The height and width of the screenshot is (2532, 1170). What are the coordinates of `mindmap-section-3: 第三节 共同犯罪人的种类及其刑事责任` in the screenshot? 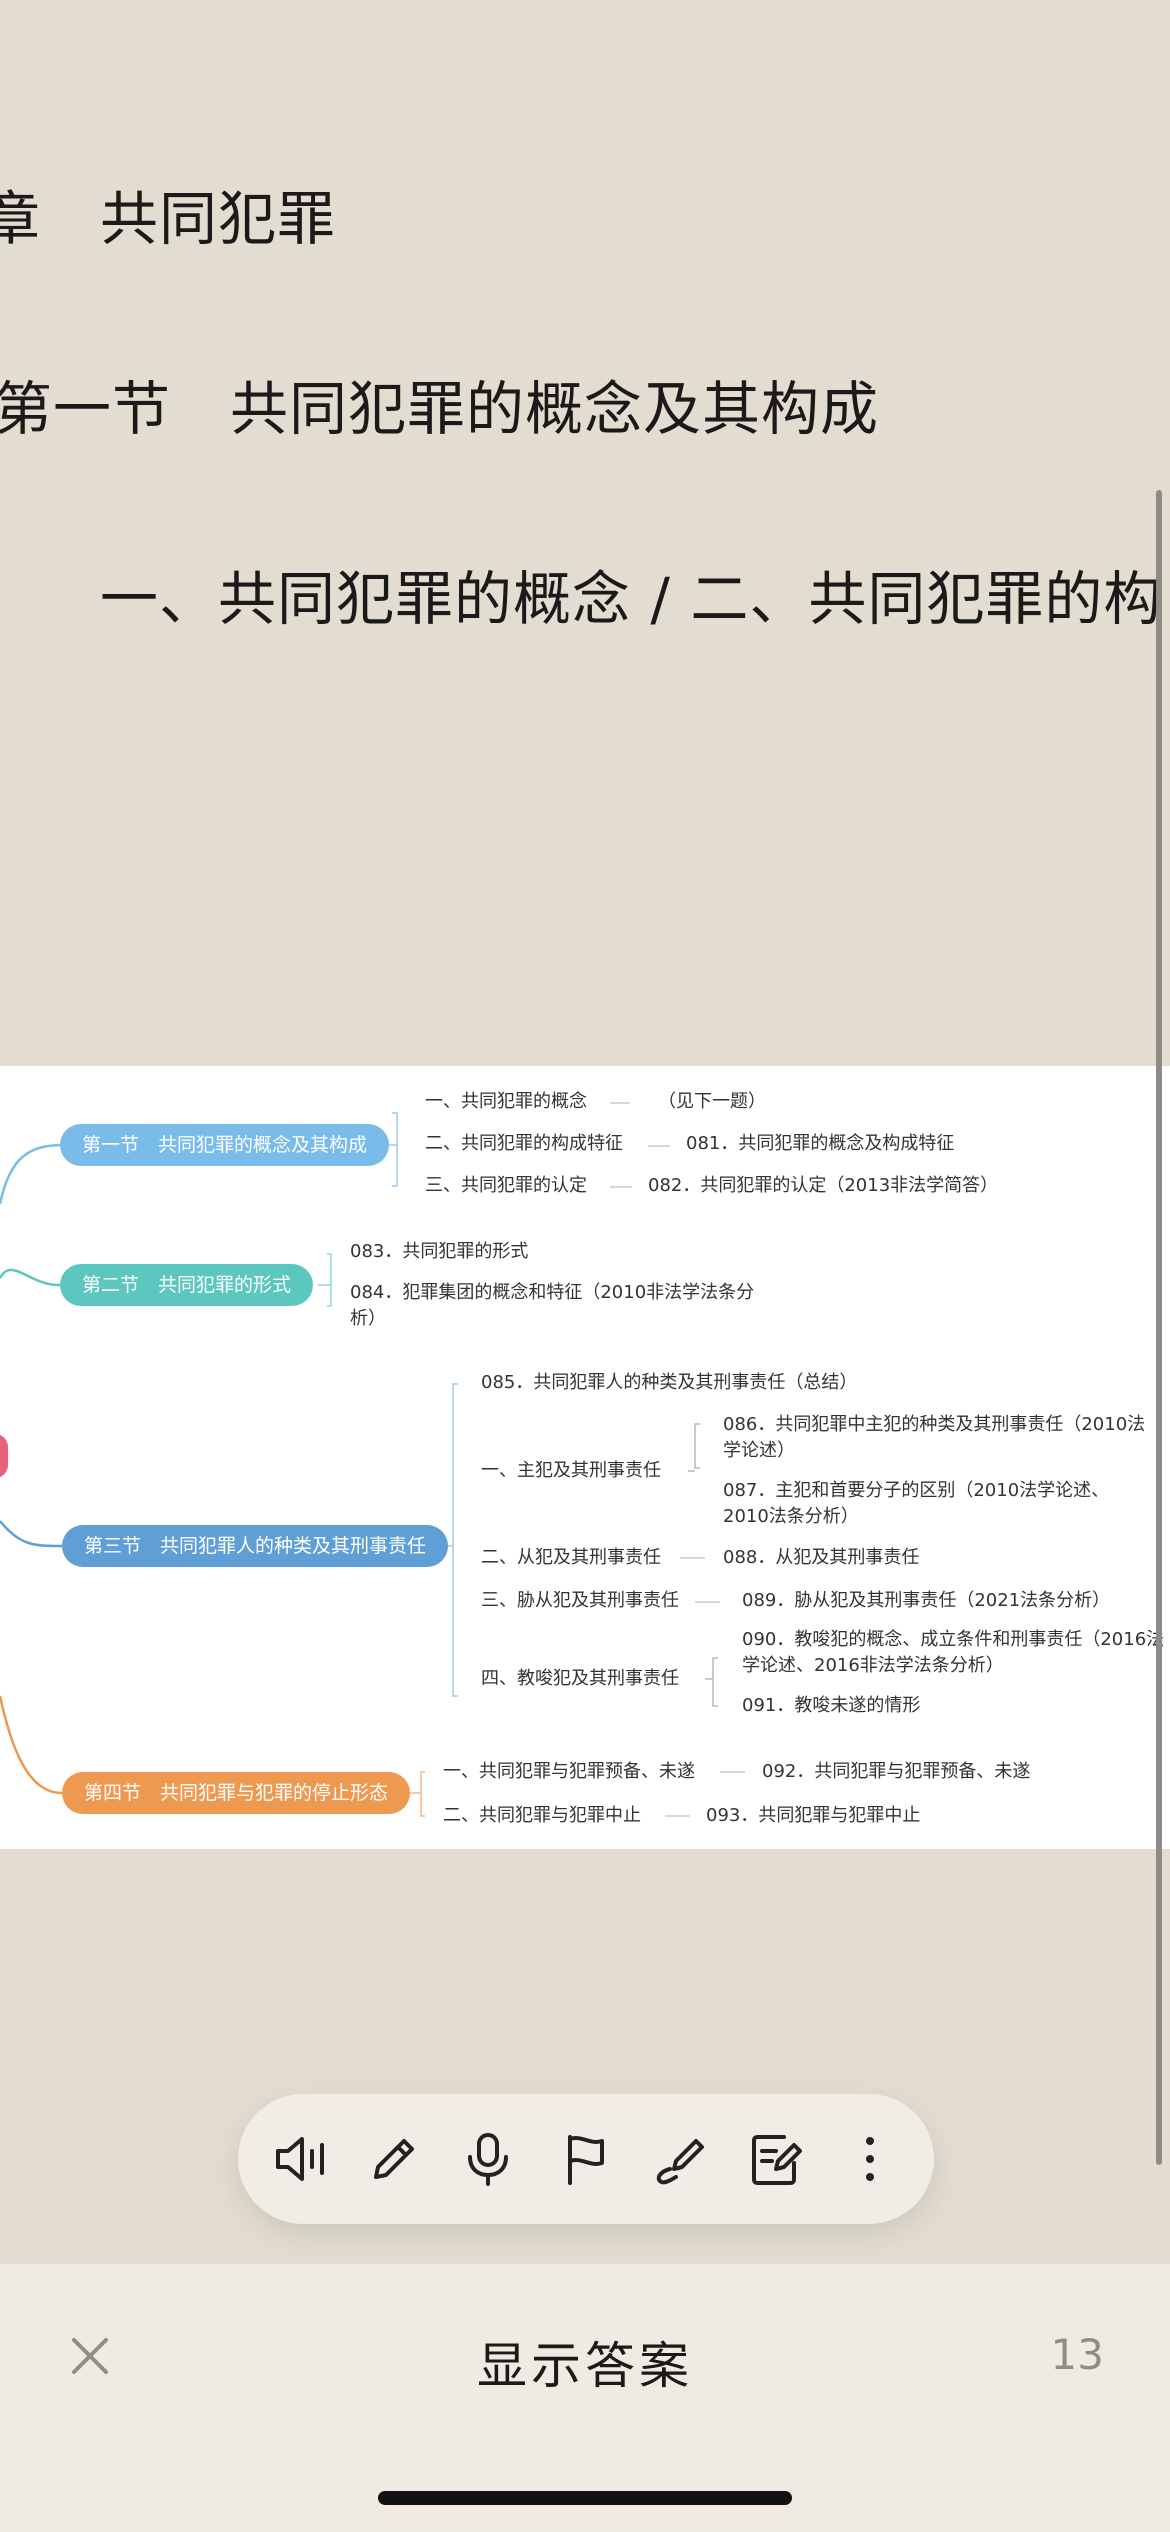 It's located at (255, 1546).